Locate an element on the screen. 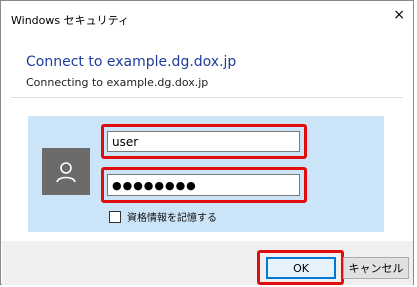 The height and width of the screenshot is (287, 417). remember-label: 資格情報を記憶する is located at coordinates (172, 218).